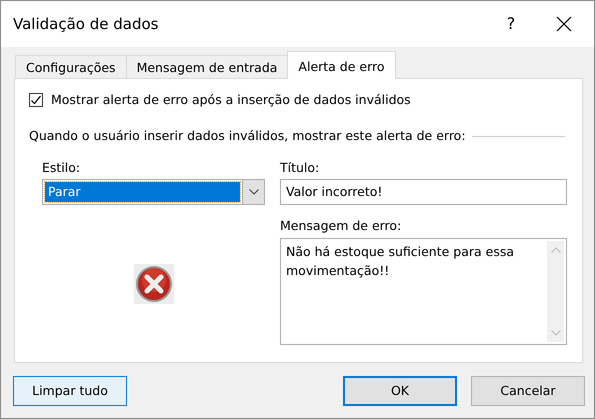 The image size is (595, 419). I want to click on checkbox, so click(36, 100).